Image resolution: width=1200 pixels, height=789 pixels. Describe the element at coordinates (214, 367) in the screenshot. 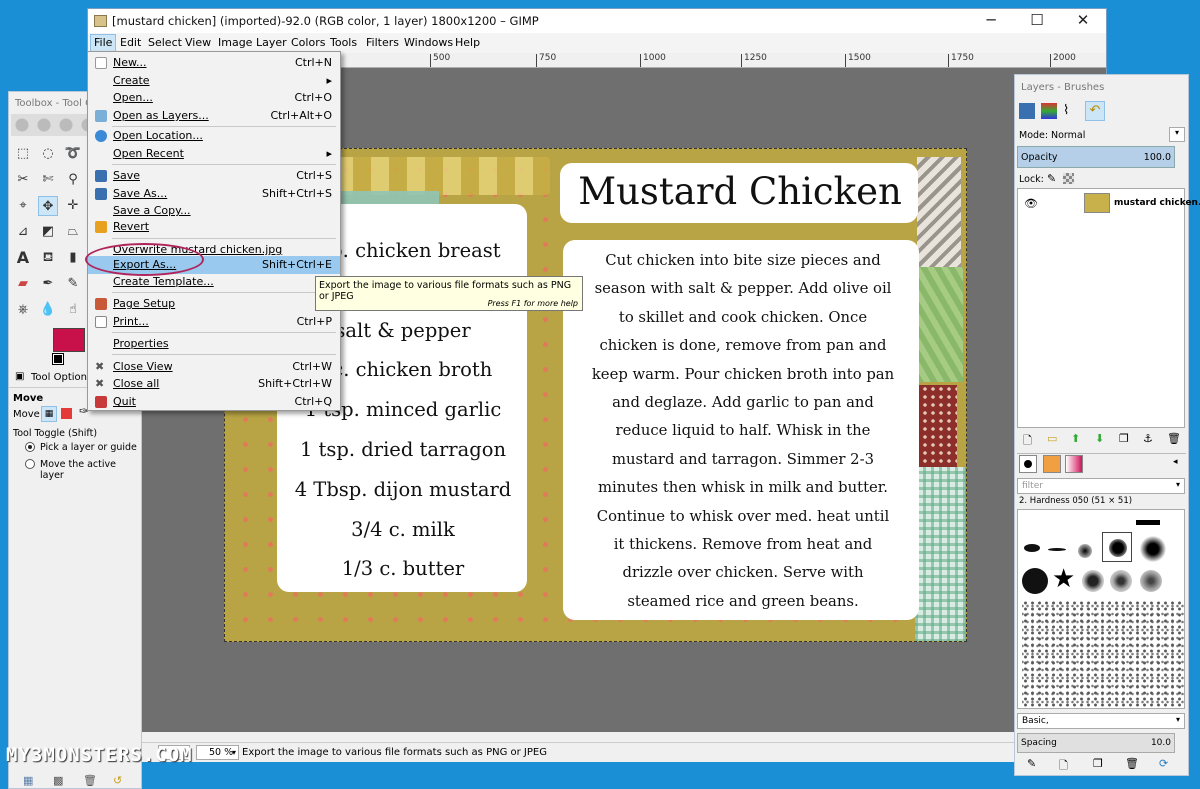

I see `menu-item-close-view: ✖ Close View Ctrl+W` at that location.